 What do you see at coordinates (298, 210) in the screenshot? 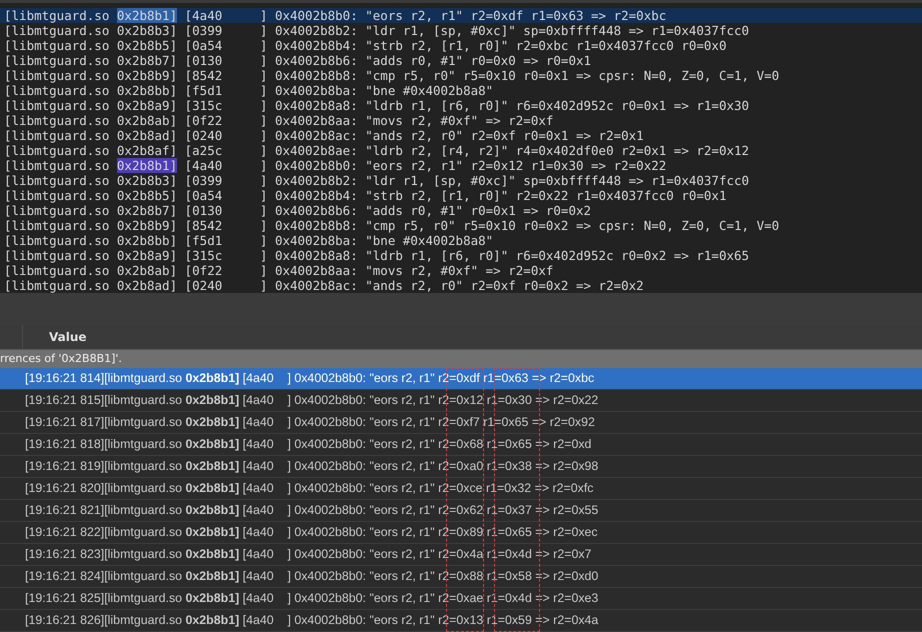
I see `code-line: [libmtguard.so 0x2b8b7] [0130 ] 0x4002b8b6: "adds r0, #1" r0=0x1 => r0=0x2` at bounding box center [298, 210].